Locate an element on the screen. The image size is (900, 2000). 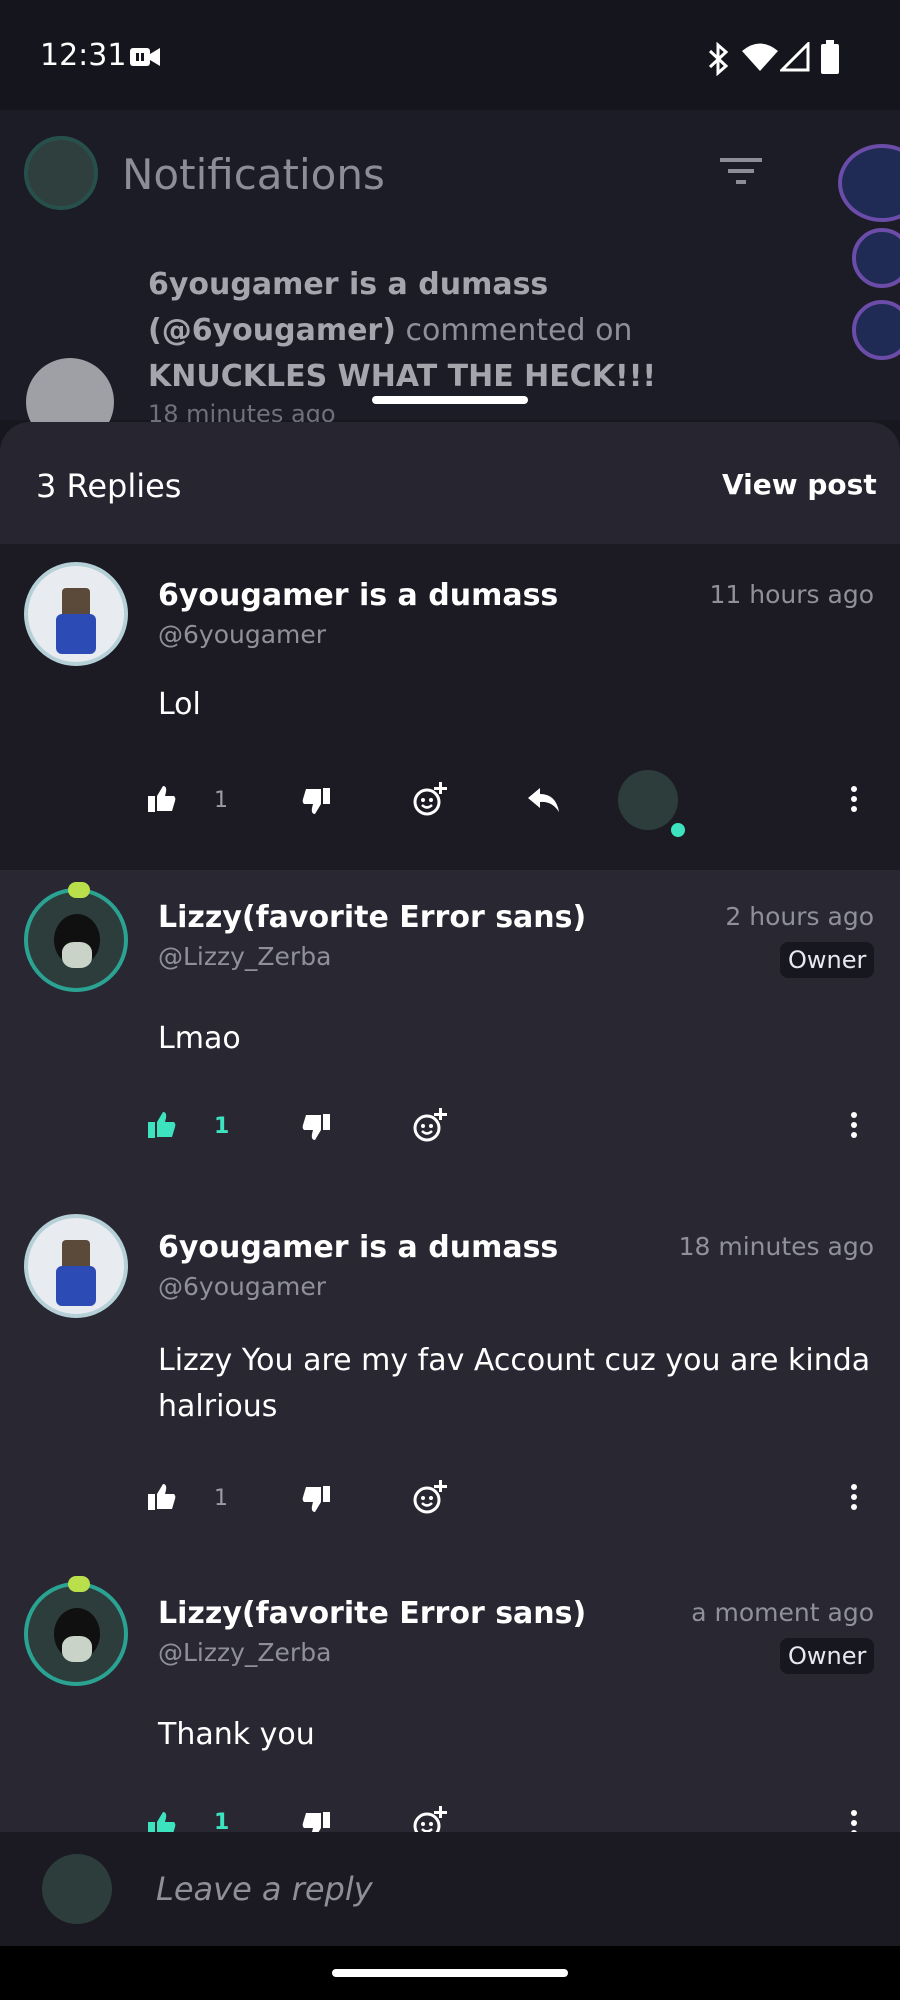
comment-text: Lmao is located at coordinates (199, 1038).